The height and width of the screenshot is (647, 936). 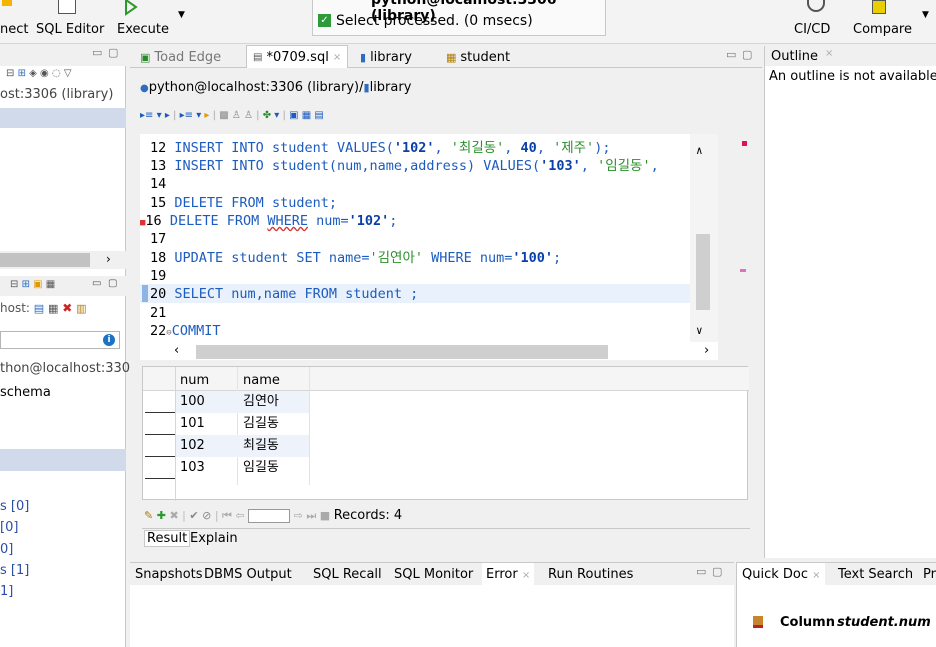 I want to click on menu-icon: ▽, so click(x=68, y=73).